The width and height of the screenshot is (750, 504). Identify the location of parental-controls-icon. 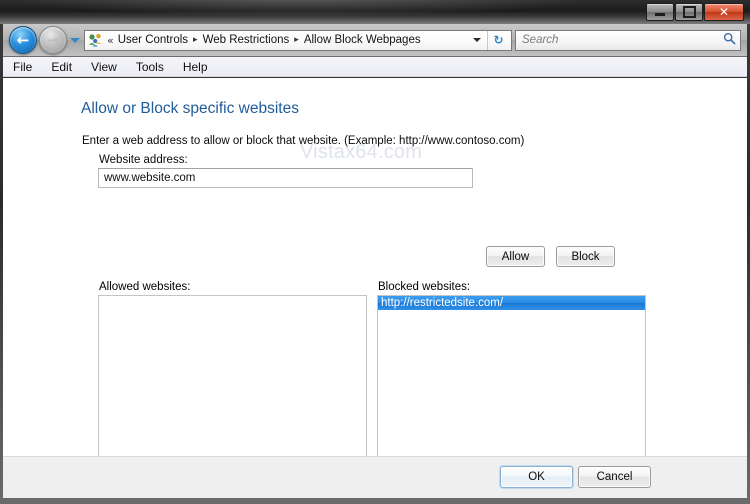
(95, 40).